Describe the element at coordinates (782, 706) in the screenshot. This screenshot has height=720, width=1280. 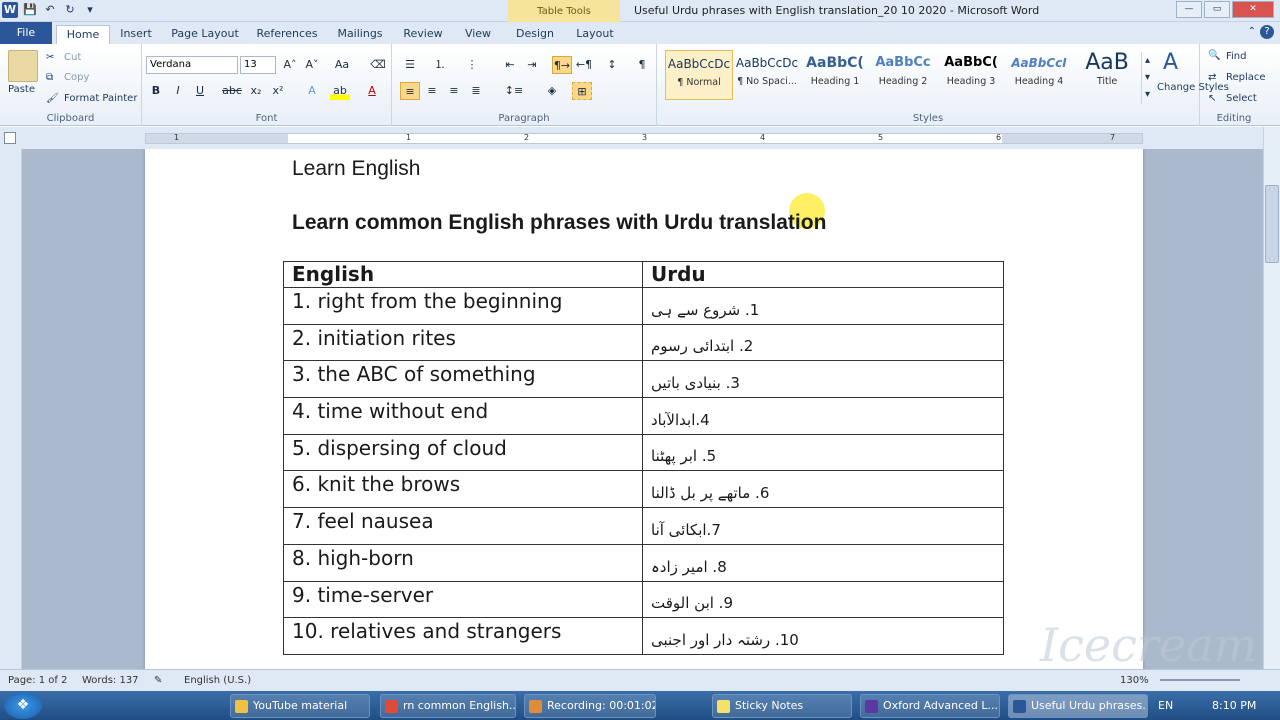
I see `taskbar-item: Sticky Notes` at that location.